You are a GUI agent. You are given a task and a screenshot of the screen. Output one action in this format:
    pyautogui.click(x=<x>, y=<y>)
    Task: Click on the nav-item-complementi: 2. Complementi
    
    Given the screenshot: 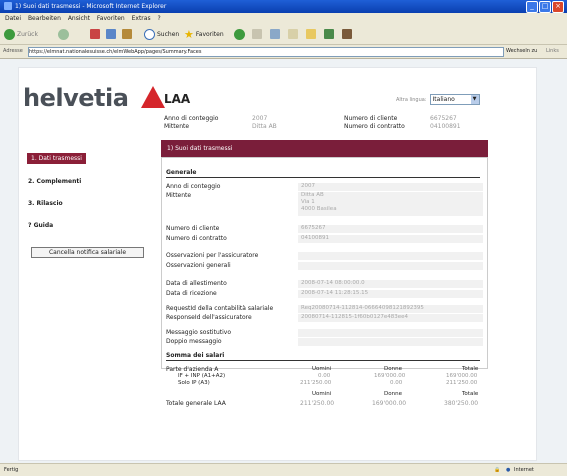 What is the action you would take?
    pyautogui.click(x=103, y=181)
    